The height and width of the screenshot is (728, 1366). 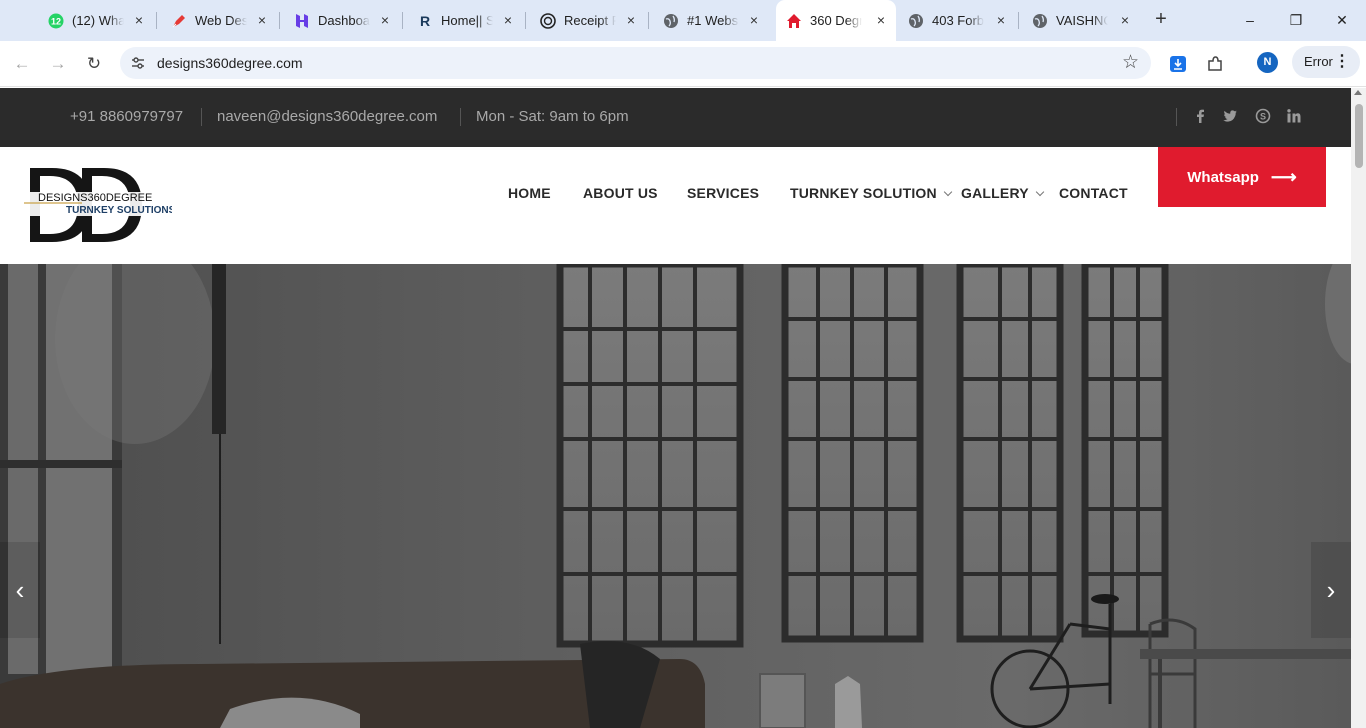 I want to click on r-letter-icon: R, so click(x=425, y=21).